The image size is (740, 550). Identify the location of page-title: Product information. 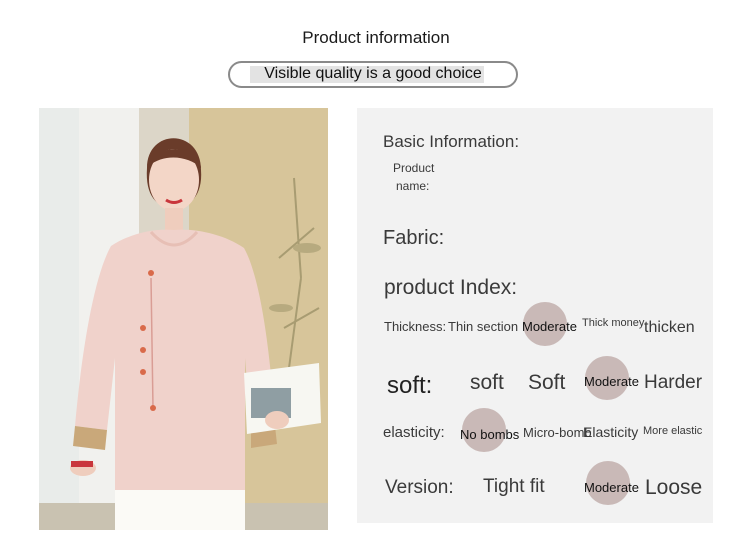
(376, 37).